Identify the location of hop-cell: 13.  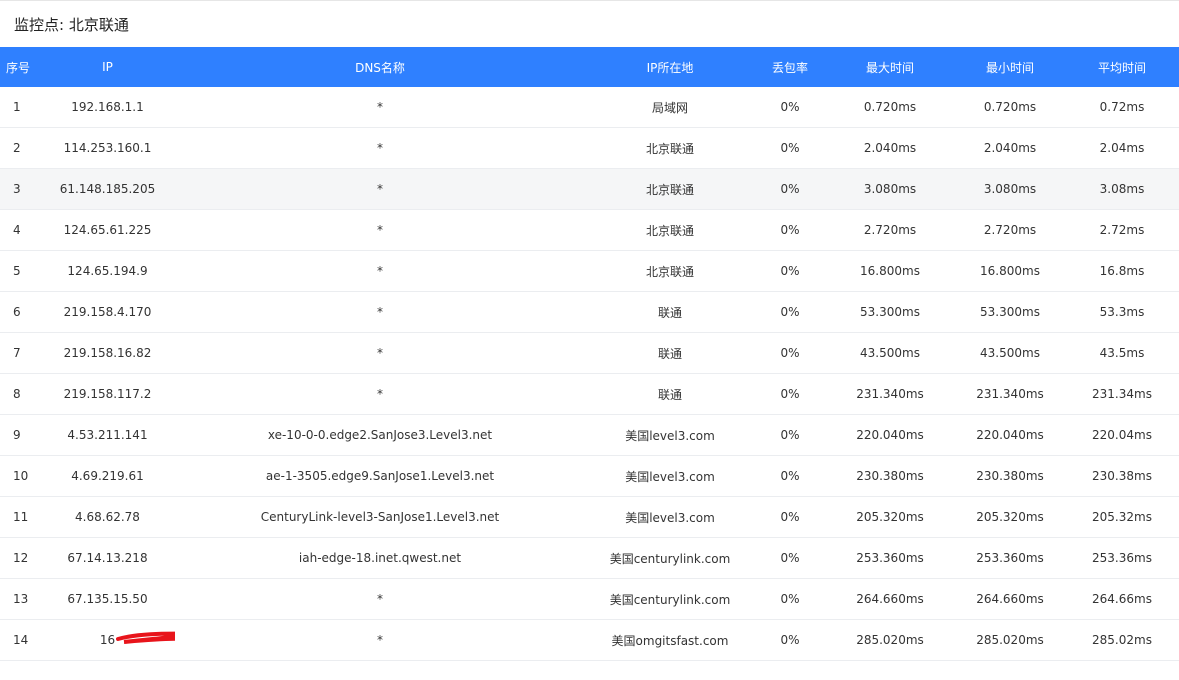
(20, 599).